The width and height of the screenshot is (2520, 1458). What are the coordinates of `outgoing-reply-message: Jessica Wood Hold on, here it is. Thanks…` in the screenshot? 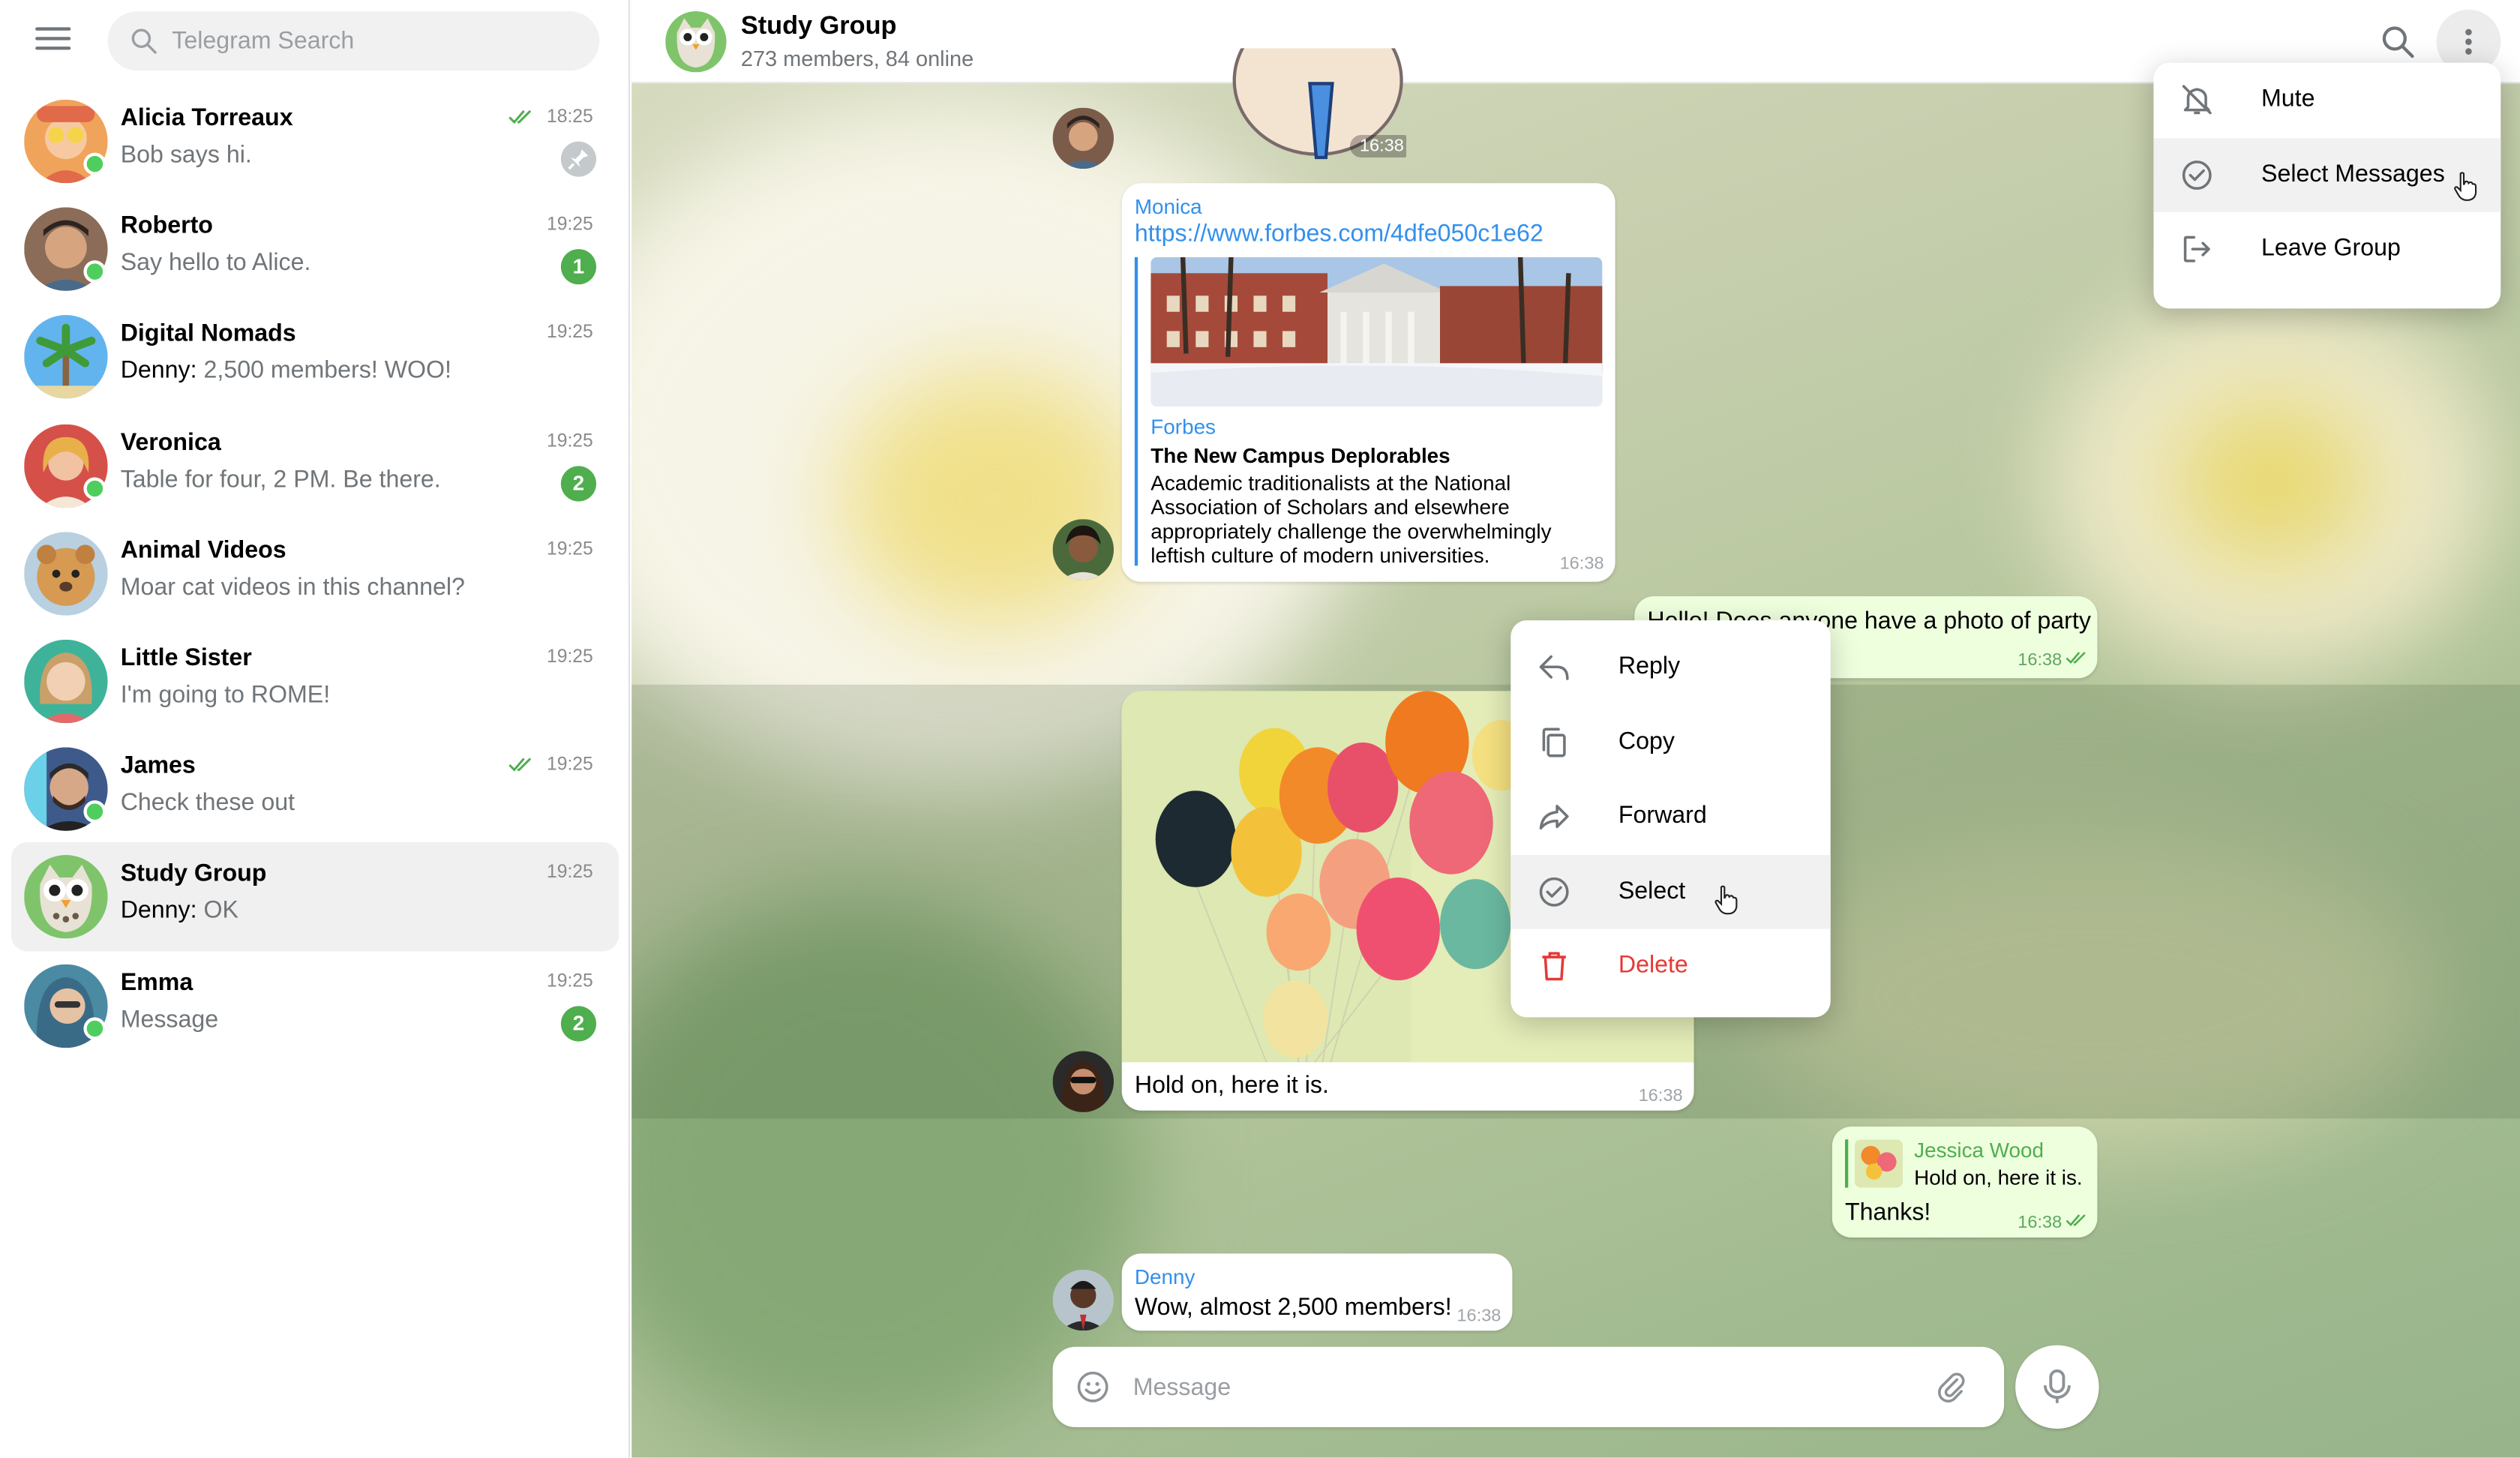 It's located at (1965, 1182).